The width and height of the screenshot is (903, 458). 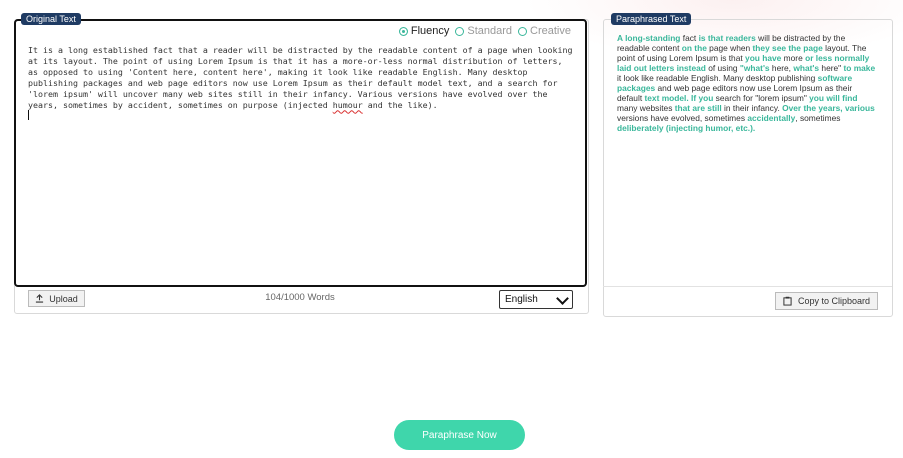 I want to click on text-caret, so click(x=28, y=115).